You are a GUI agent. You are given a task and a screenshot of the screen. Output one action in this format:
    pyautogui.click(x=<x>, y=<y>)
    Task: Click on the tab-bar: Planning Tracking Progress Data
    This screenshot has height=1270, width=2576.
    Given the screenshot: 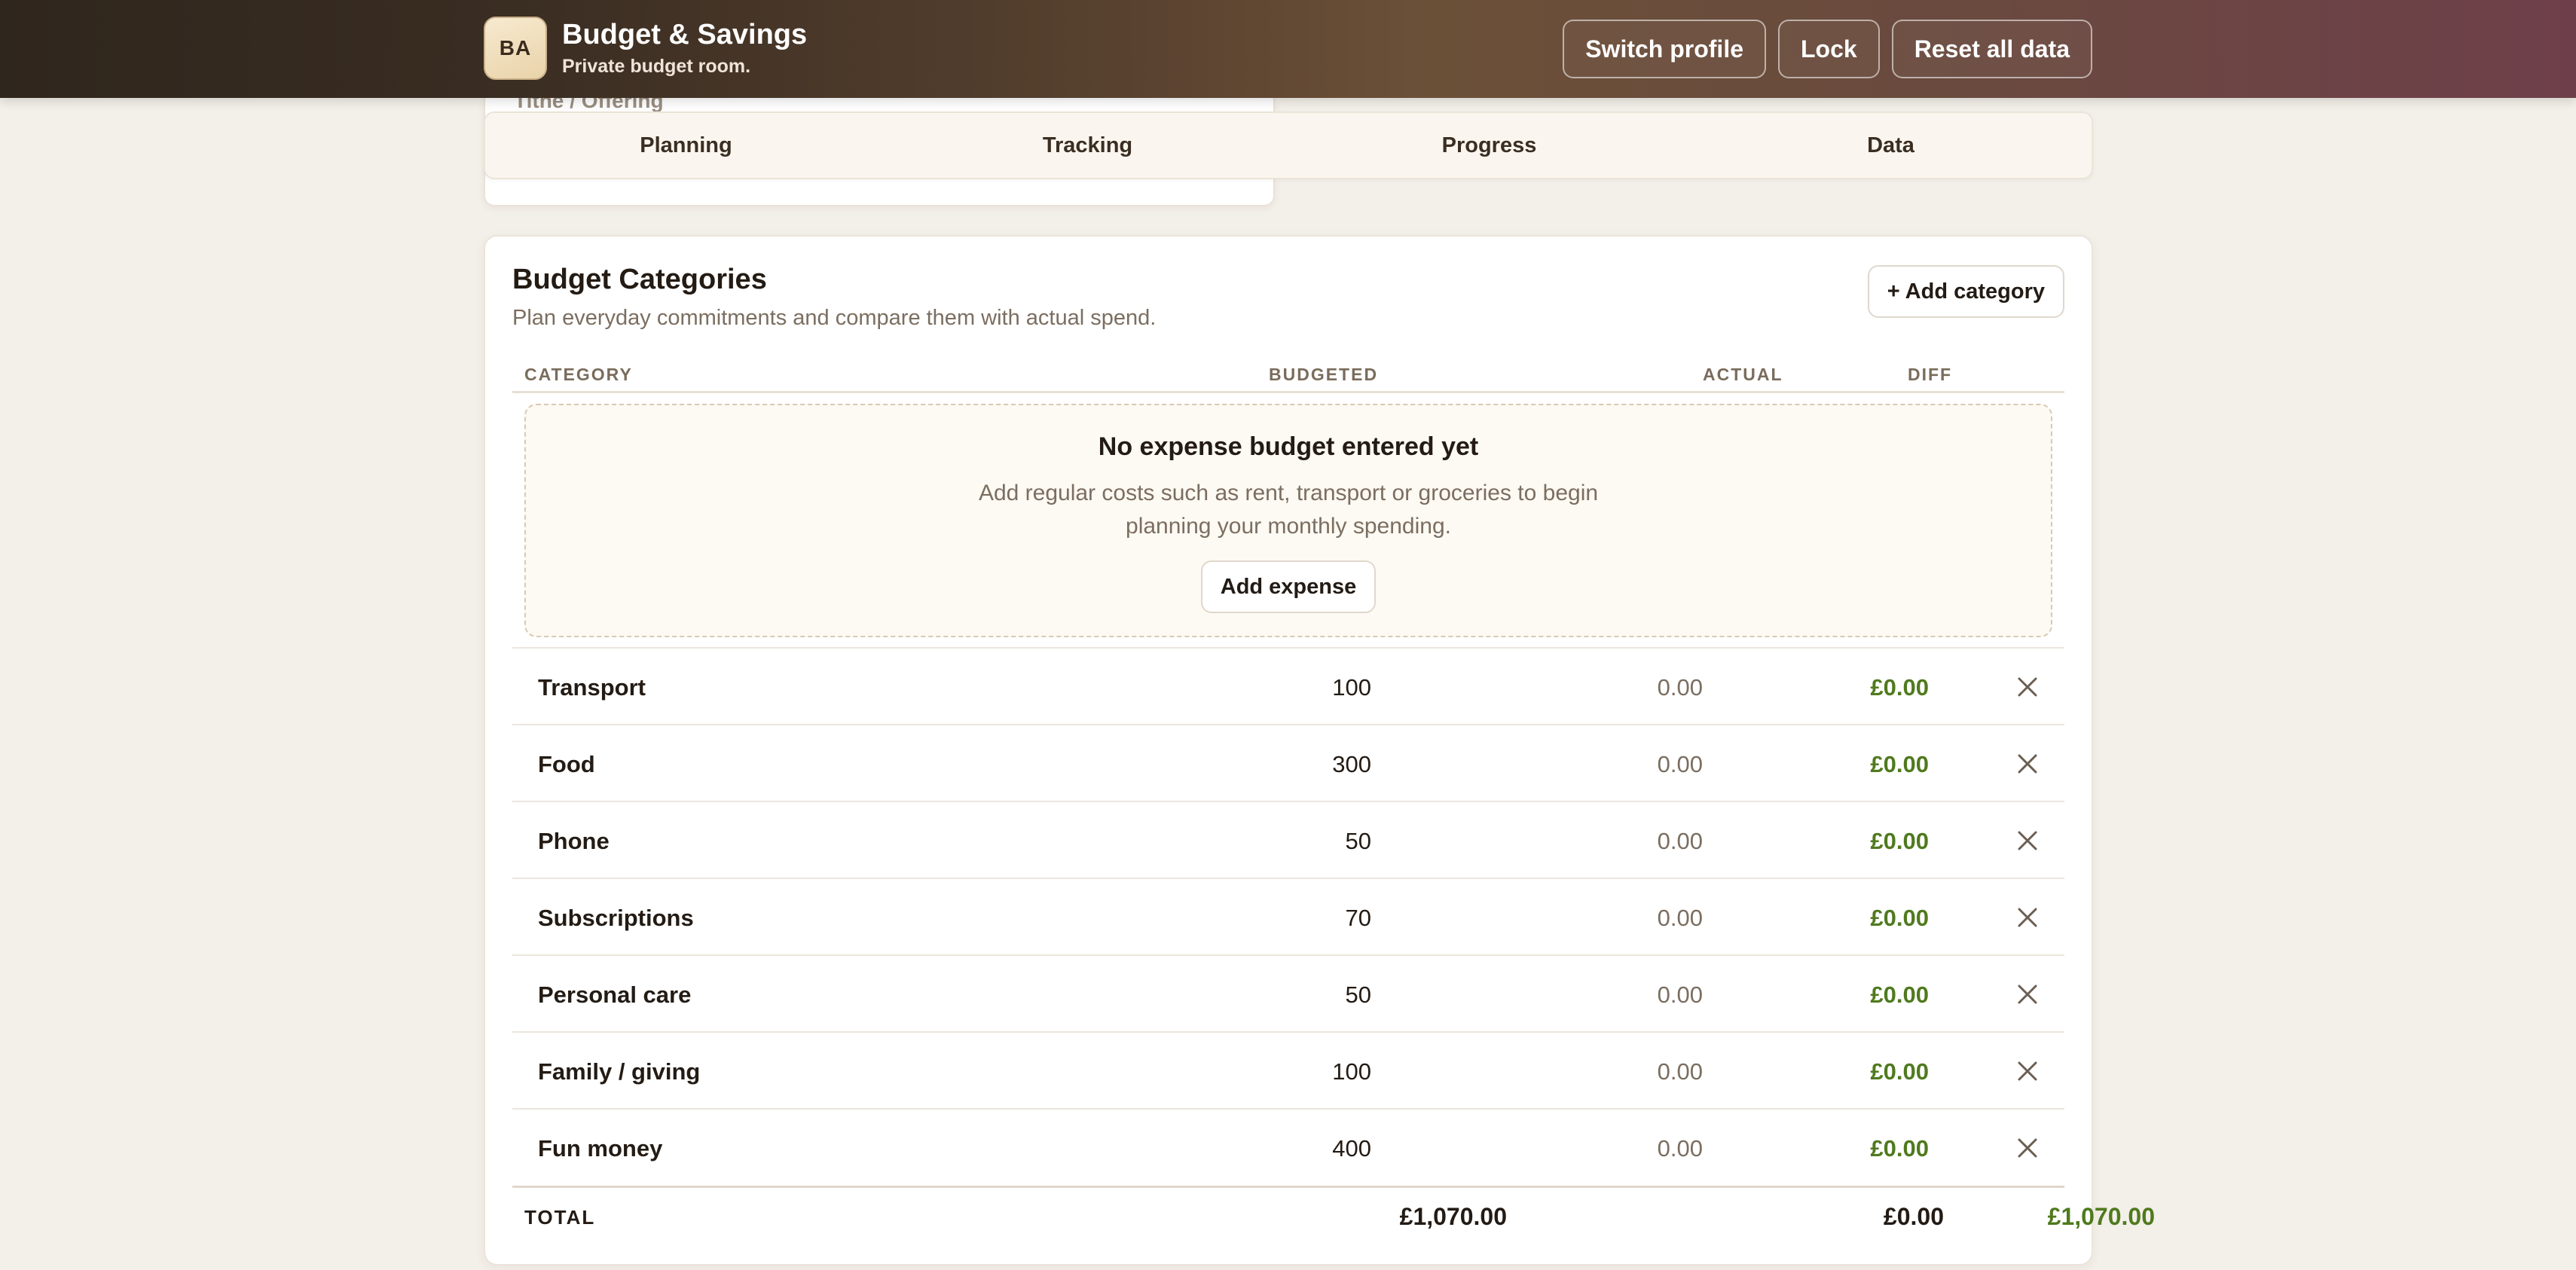 What is the action you would take?
    pyautogui.click(x=1288, y=145)
    